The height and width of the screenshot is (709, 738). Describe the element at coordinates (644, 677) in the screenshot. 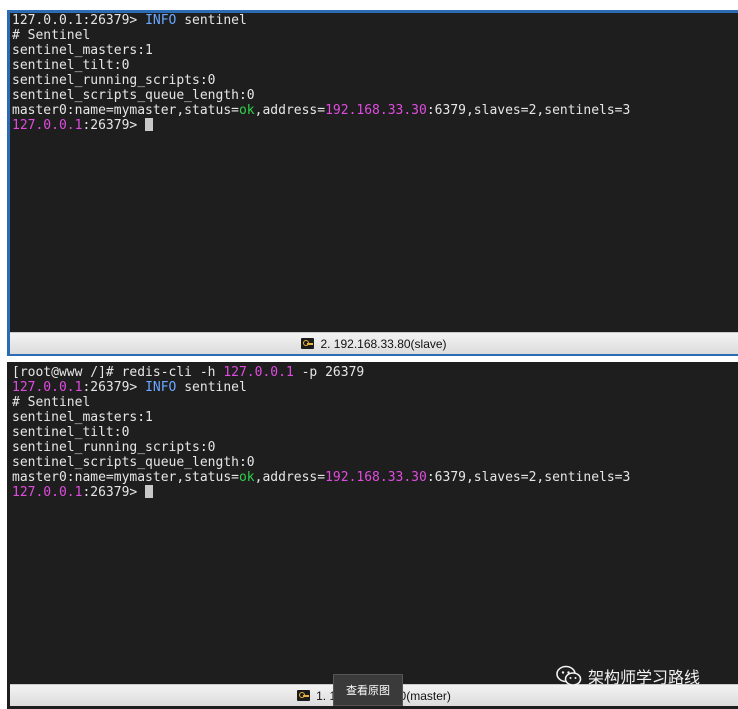

I see `watermark-text: 架构师学习路线` at that location.